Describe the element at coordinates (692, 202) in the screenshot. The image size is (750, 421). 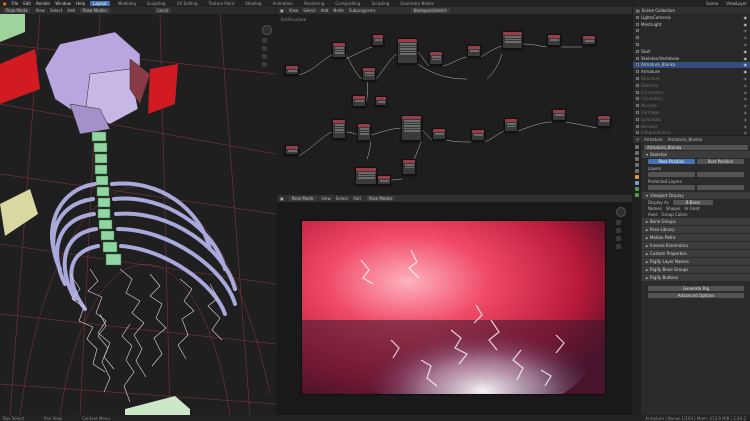
I see `display-as-dropdown: B-Bone` at that location.